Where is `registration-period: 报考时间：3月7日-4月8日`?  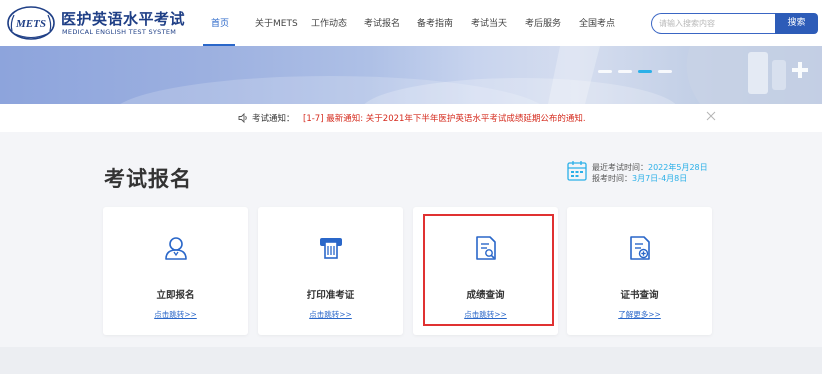
registration-period: 报考时间：3月7日-4月8日 is located at coordinates (639, 178).